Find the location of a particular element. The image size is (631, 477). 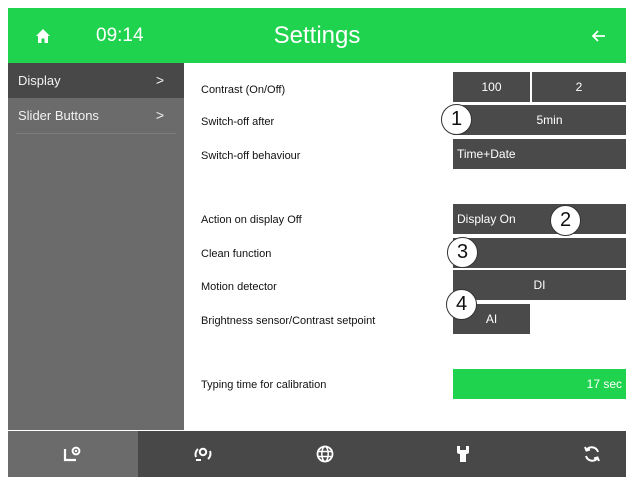

switch-off-after-field: 5min is located at coordinates (539, 120).